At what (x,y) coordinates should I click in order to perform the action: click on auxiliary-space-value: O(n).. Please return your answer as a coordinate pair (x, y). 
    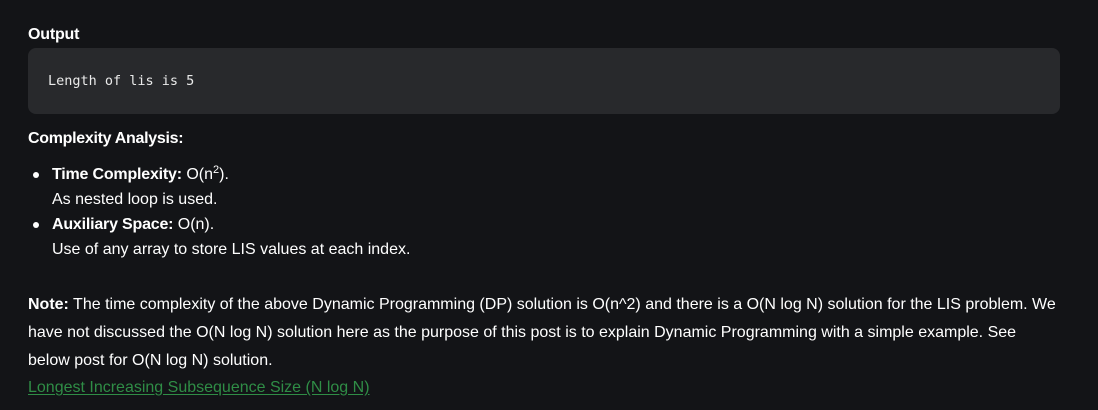
    Looking at the image, I should click on (194, 224).